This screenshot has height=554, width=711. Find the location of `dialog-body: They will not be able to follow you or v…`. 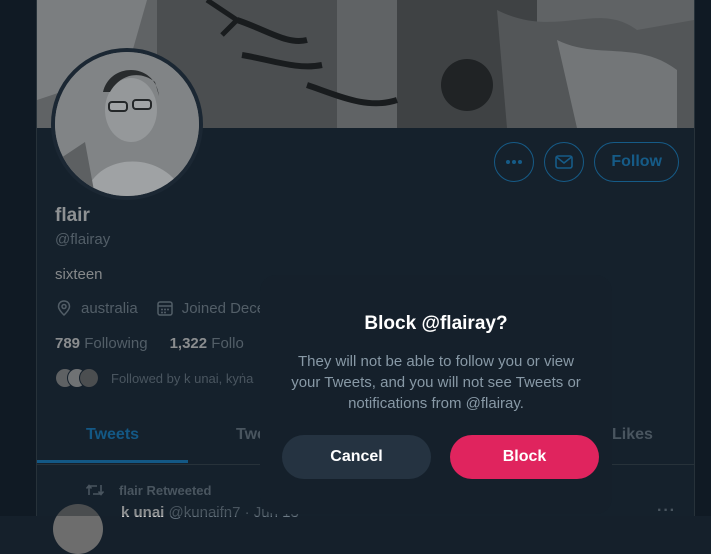

dialog-body: They will not be able to follow you or v… is located at coordinates (436, 382).